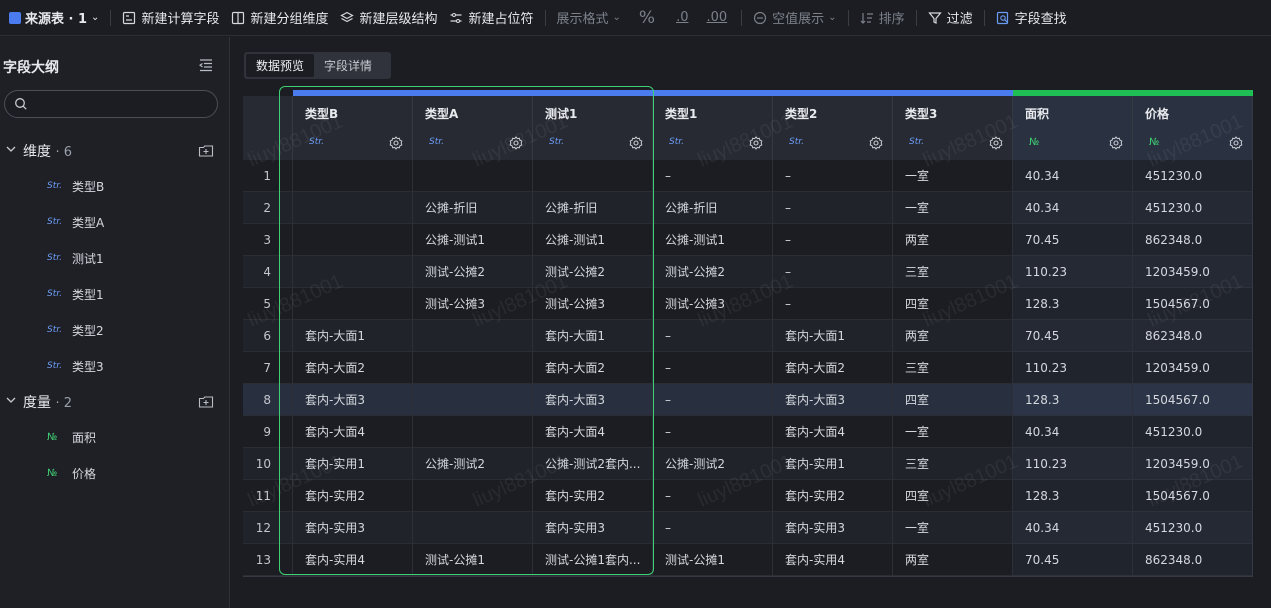  What do you see at coordinates (206, 65) in the screenshot?
I see `collapse-panel-icon` at bounding box center [206, 65].